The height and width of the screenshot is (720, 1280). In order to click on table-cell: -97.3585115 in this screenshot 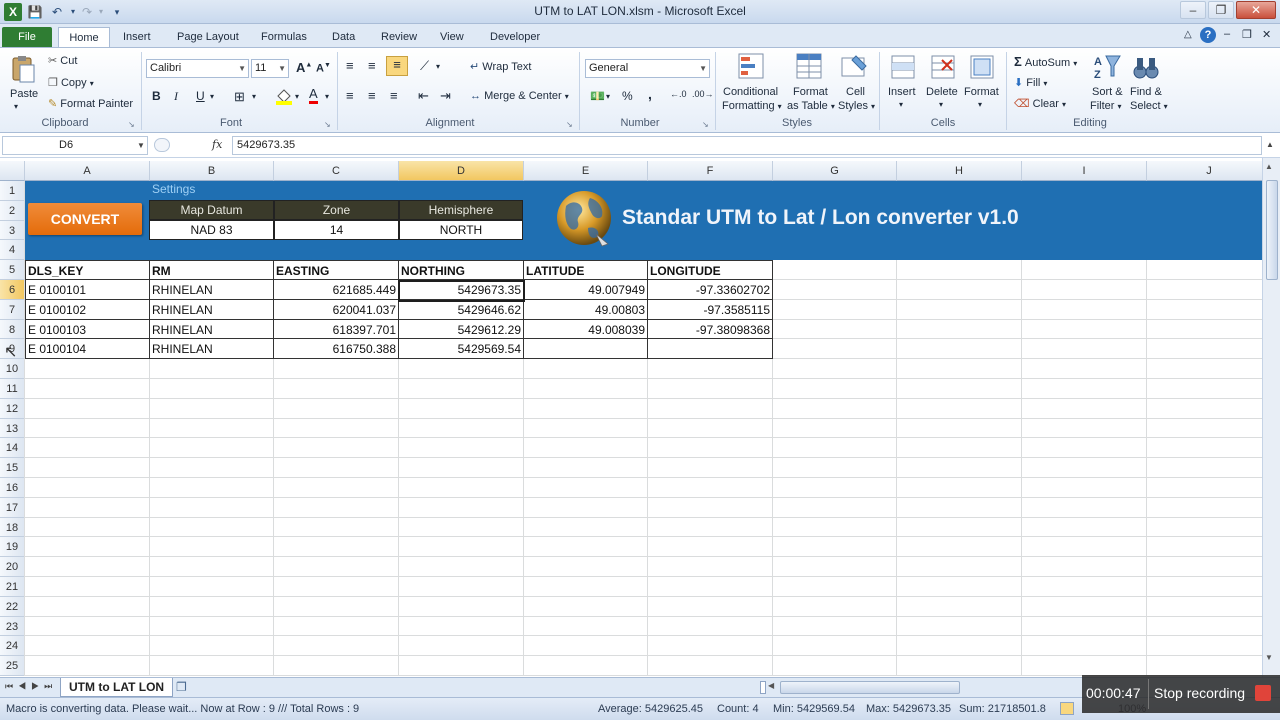, I will do `click(710, 309)`.